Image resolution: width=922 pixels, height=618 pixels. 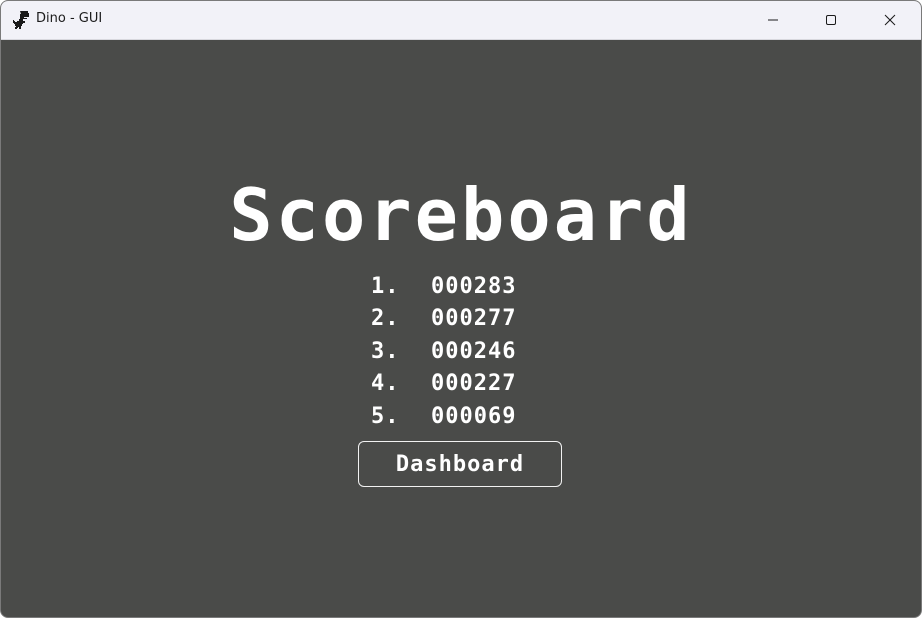 What do you see at coordinates (385, 286) in the screenshot?
I see `score-rank: 1.` at bounding box center [385, 286].